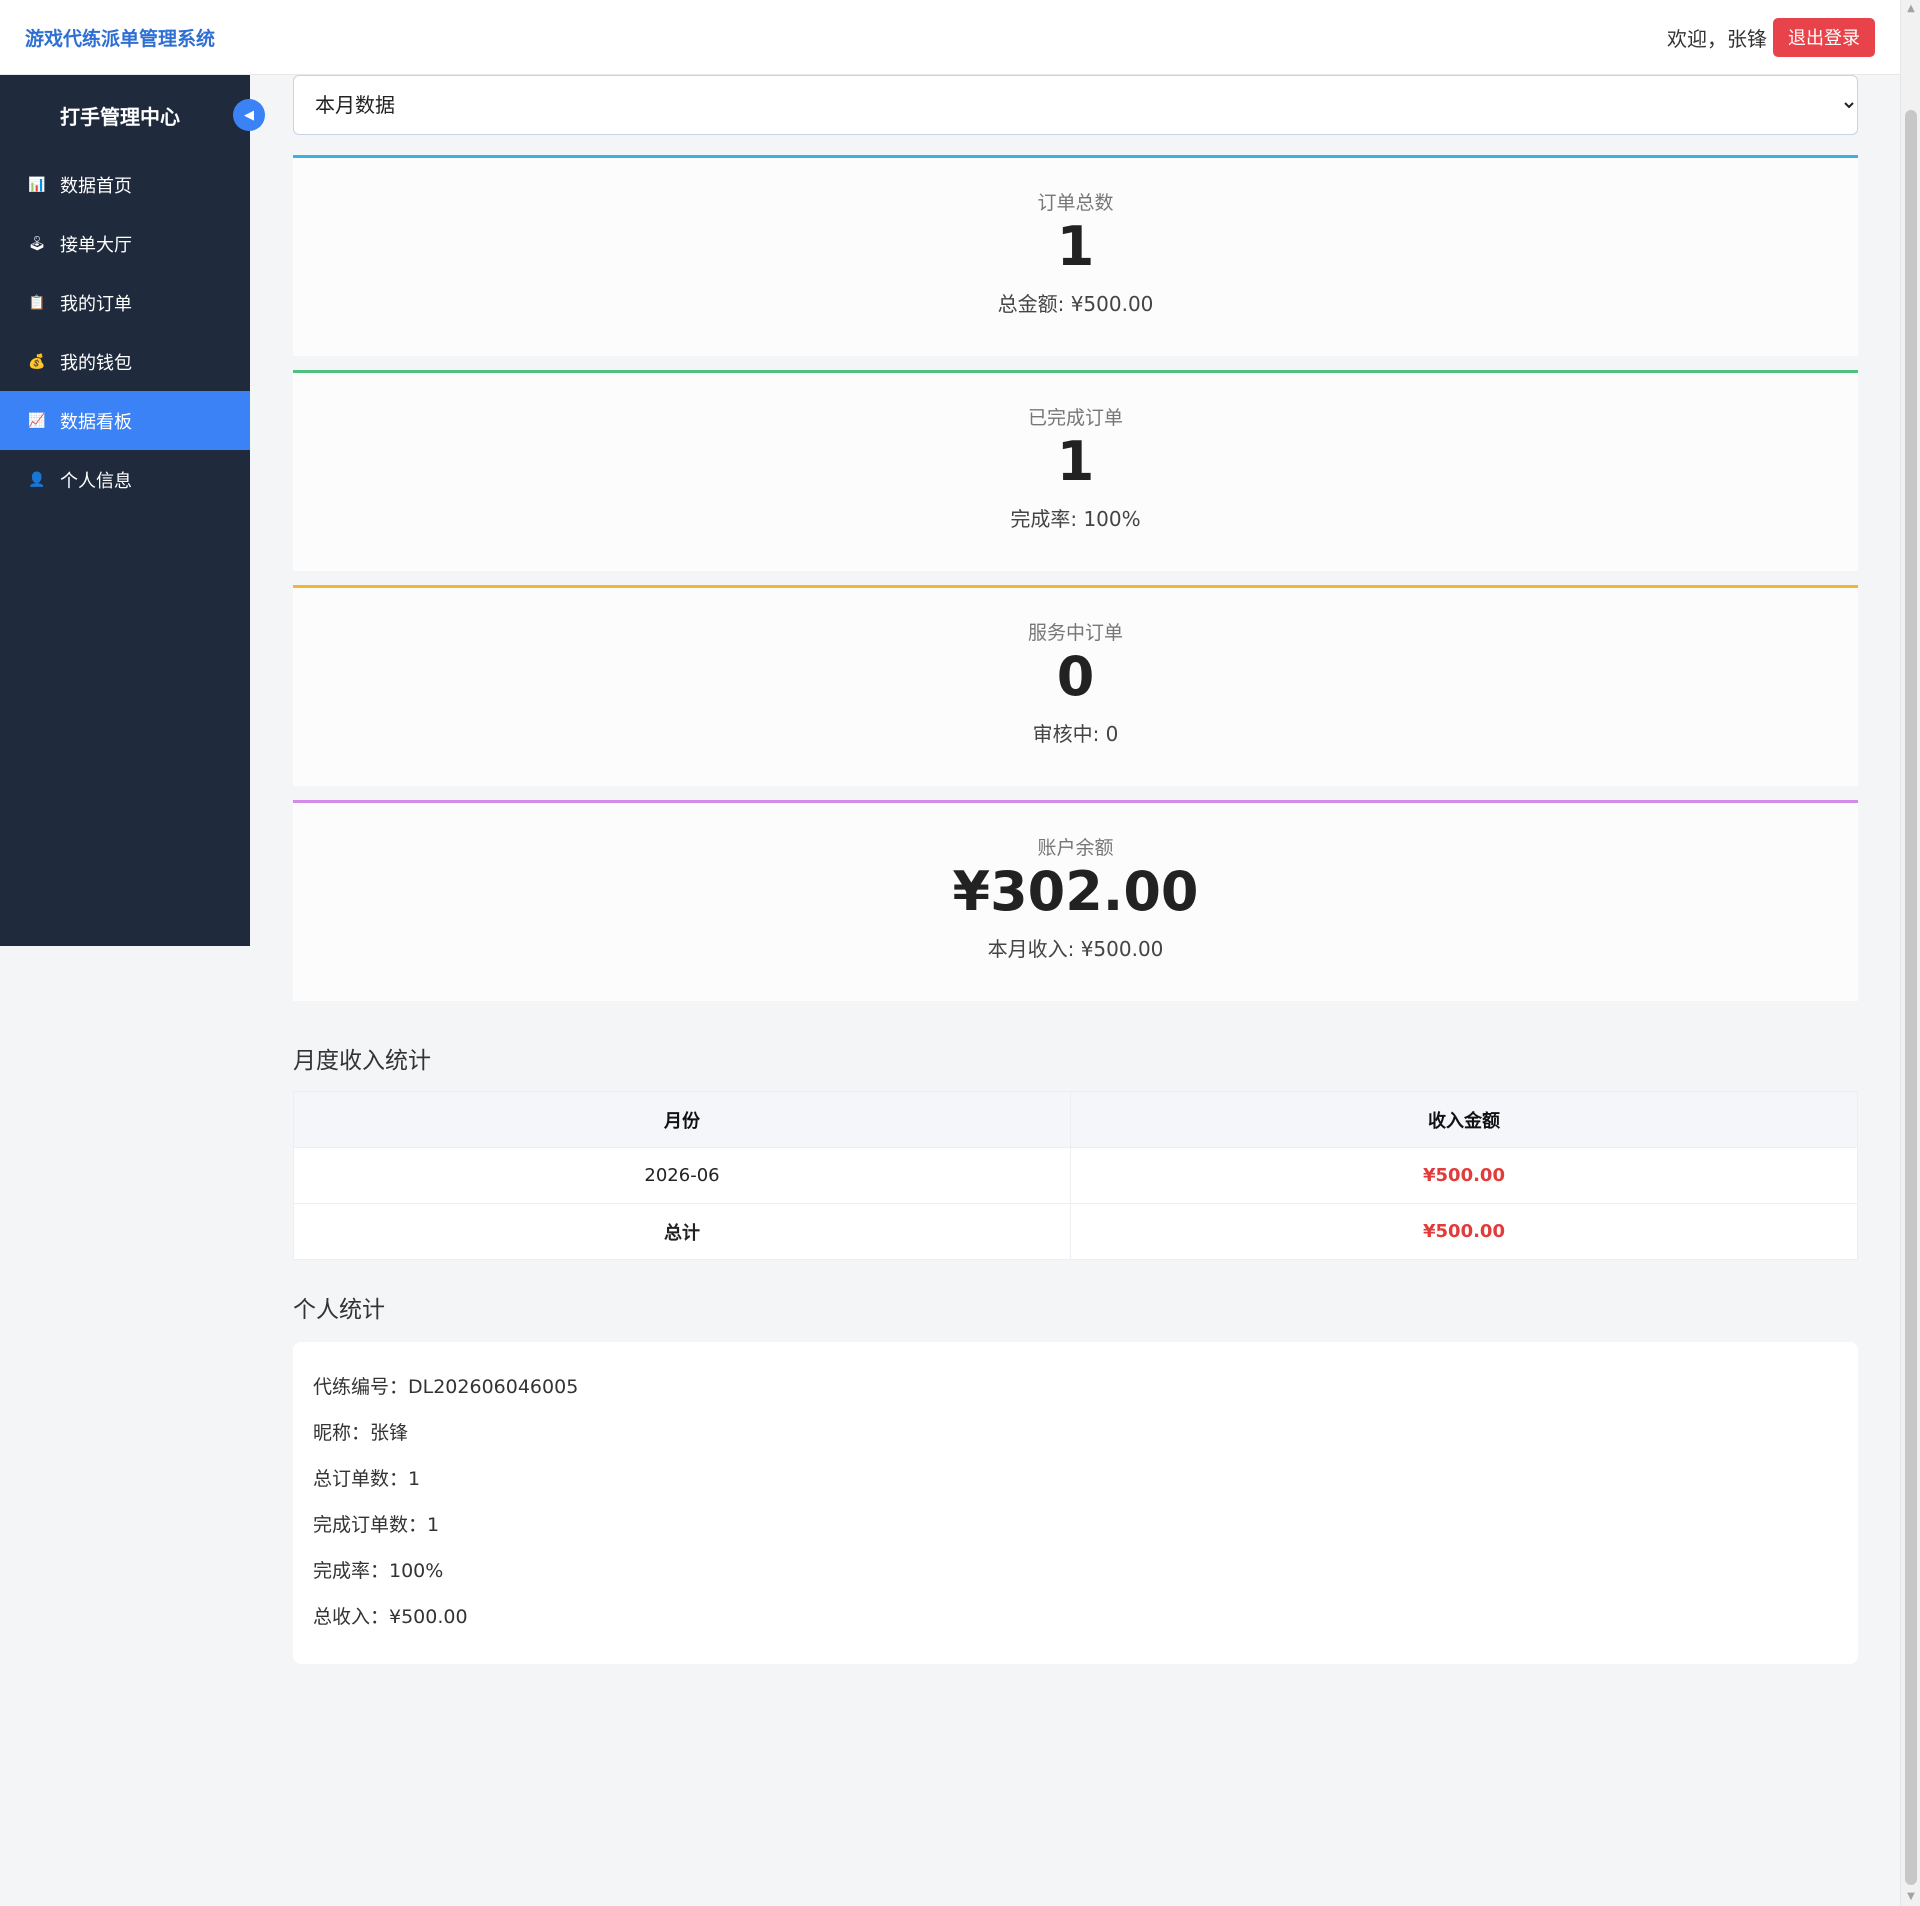 Image resolution: width=1920 pixels, height=1906 pixels. What do you see at coordinates (1075, 203) in the screenshot?
I see `stat-label: 订单总数` at bounding box center [1075, 203].